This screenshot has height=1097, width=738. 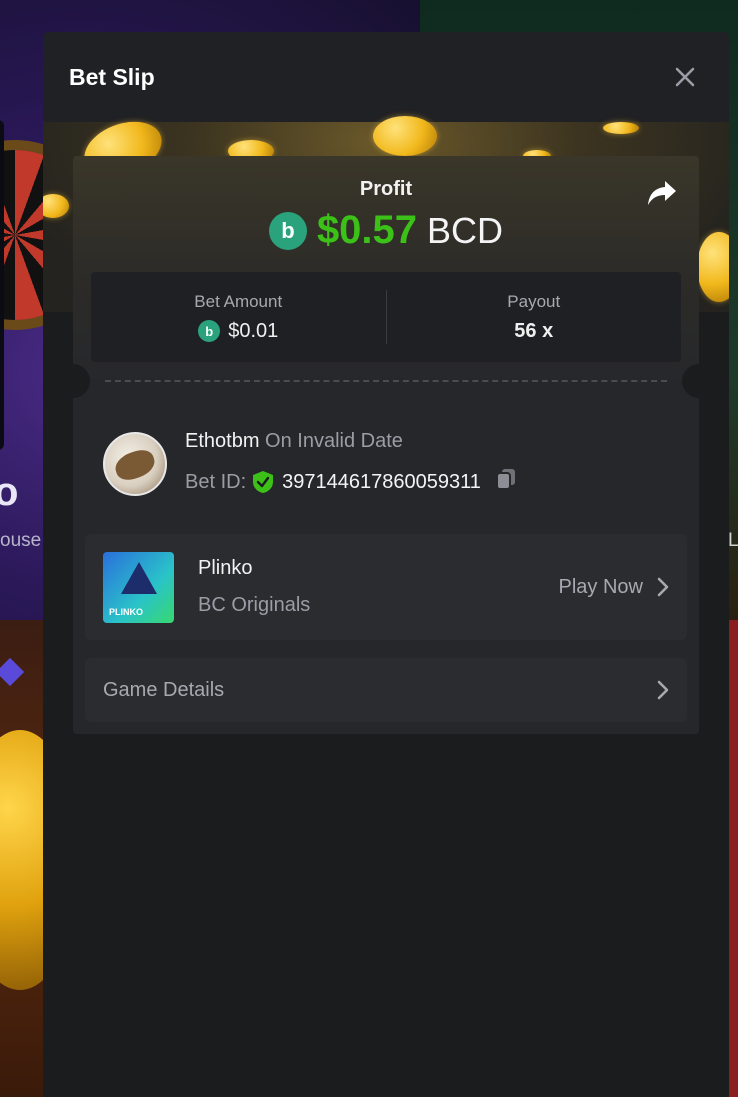 I want to click on payout-value: 56 x, so click(x=534, y=330).